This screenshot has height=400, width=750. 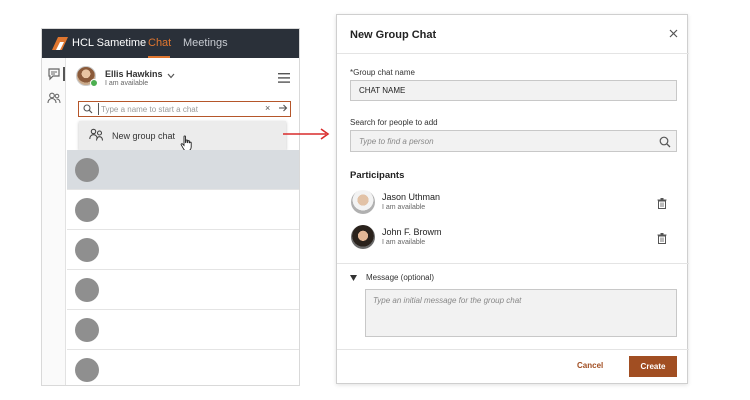 I want to click on available-status-dot, so click(x=94, y=83).